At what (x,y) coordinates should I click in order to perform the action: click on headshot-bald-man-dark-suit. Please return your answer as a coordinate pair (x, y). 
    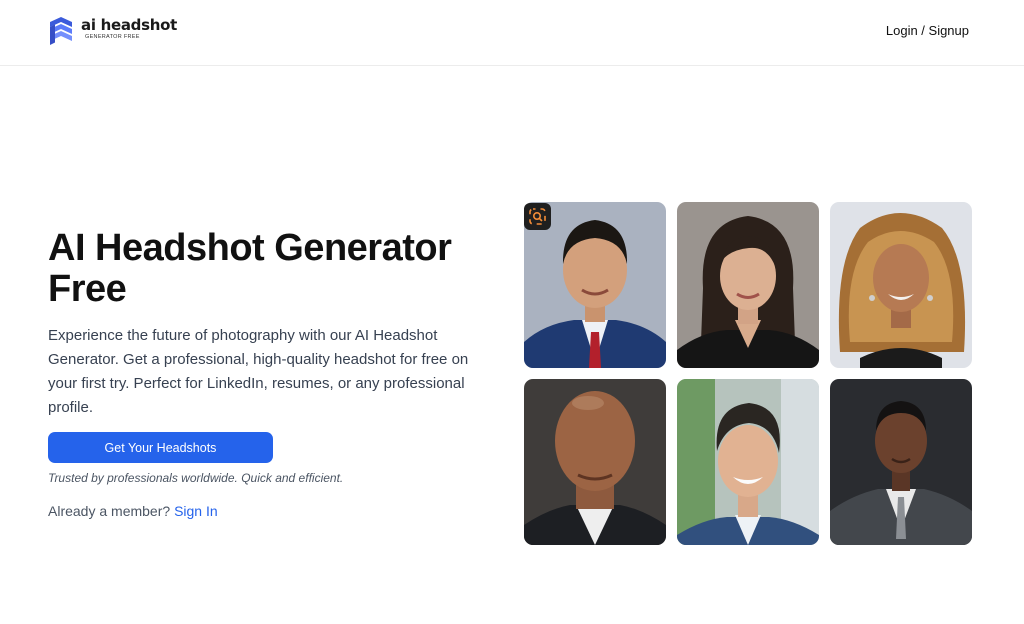
    Looking at the image, I should click on (595, 462).